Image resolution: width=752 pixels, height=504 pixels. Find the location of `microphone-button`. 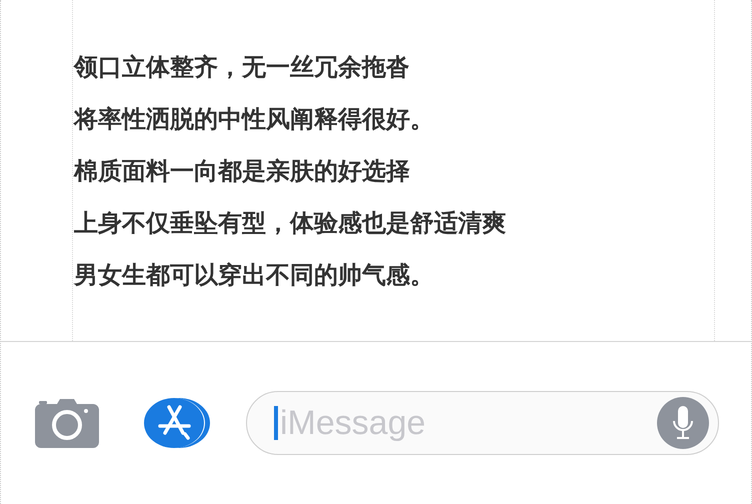

microphone-button is located at coordinates (683, 423).